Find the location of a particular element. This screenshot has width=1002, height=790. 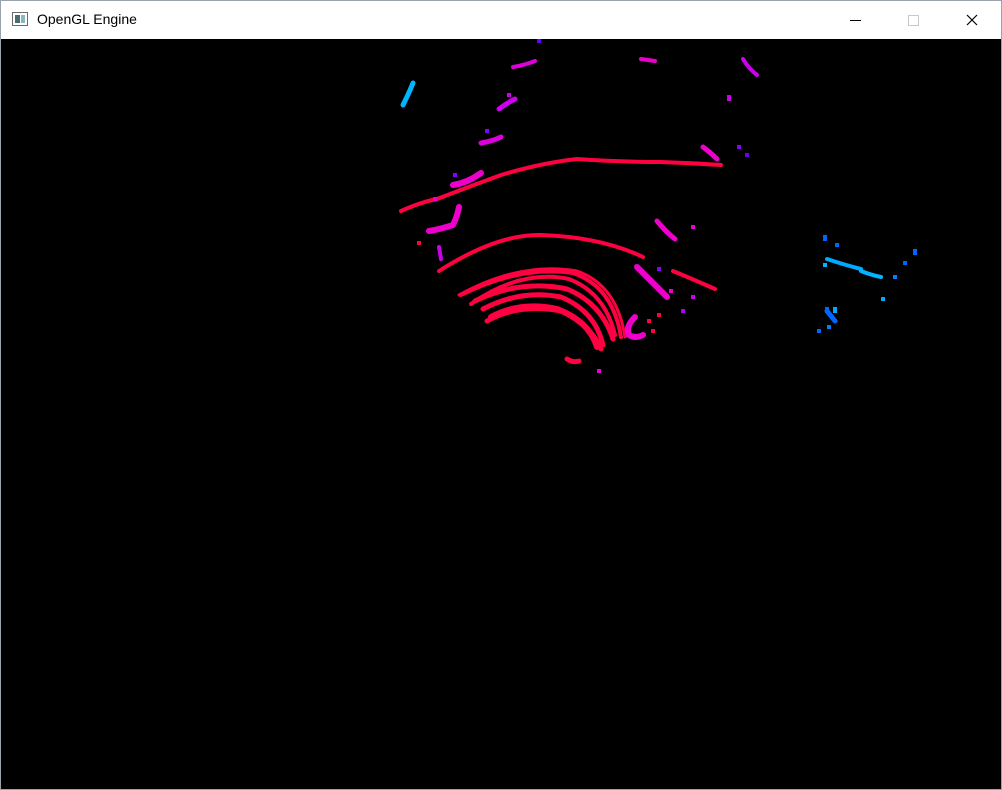

minimize-button is located at coordinates (856, 20).